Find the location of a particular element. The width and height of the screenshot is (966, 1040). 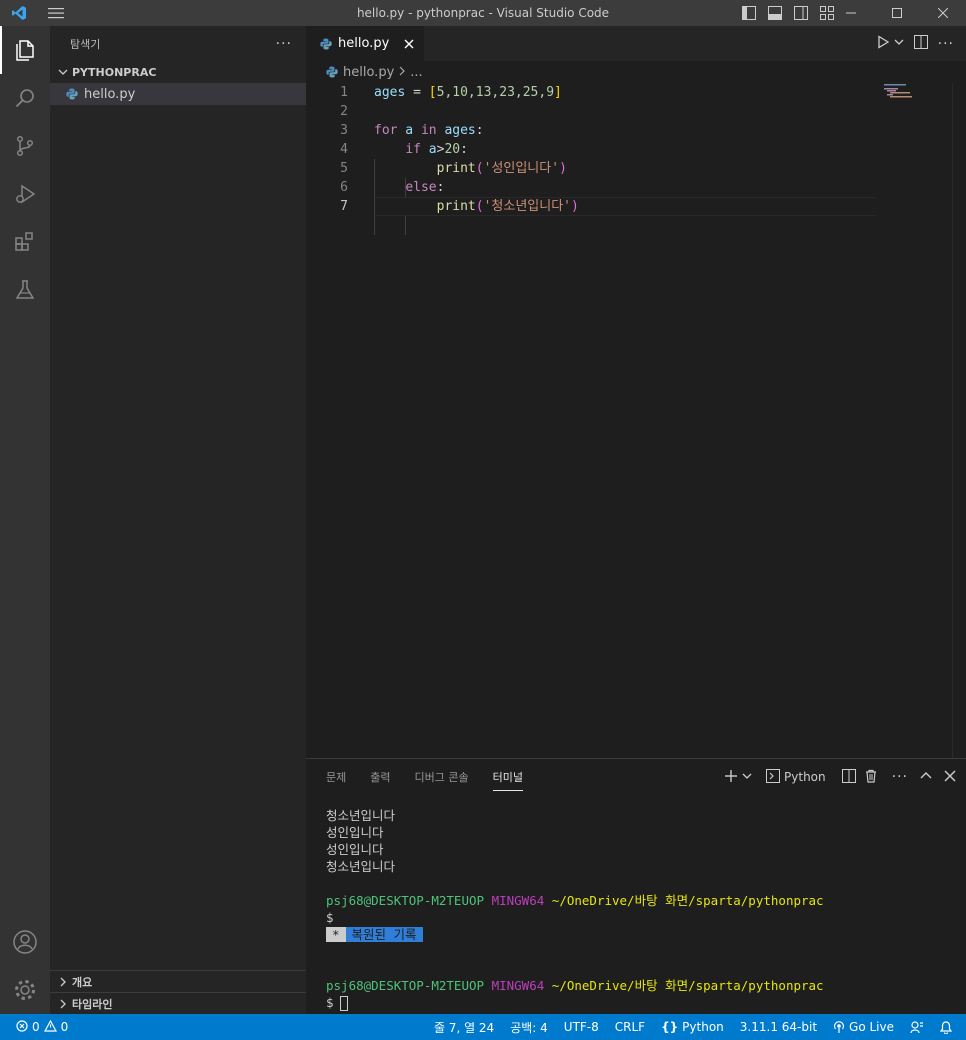

activity-bar is located at coordinates (25, 520).